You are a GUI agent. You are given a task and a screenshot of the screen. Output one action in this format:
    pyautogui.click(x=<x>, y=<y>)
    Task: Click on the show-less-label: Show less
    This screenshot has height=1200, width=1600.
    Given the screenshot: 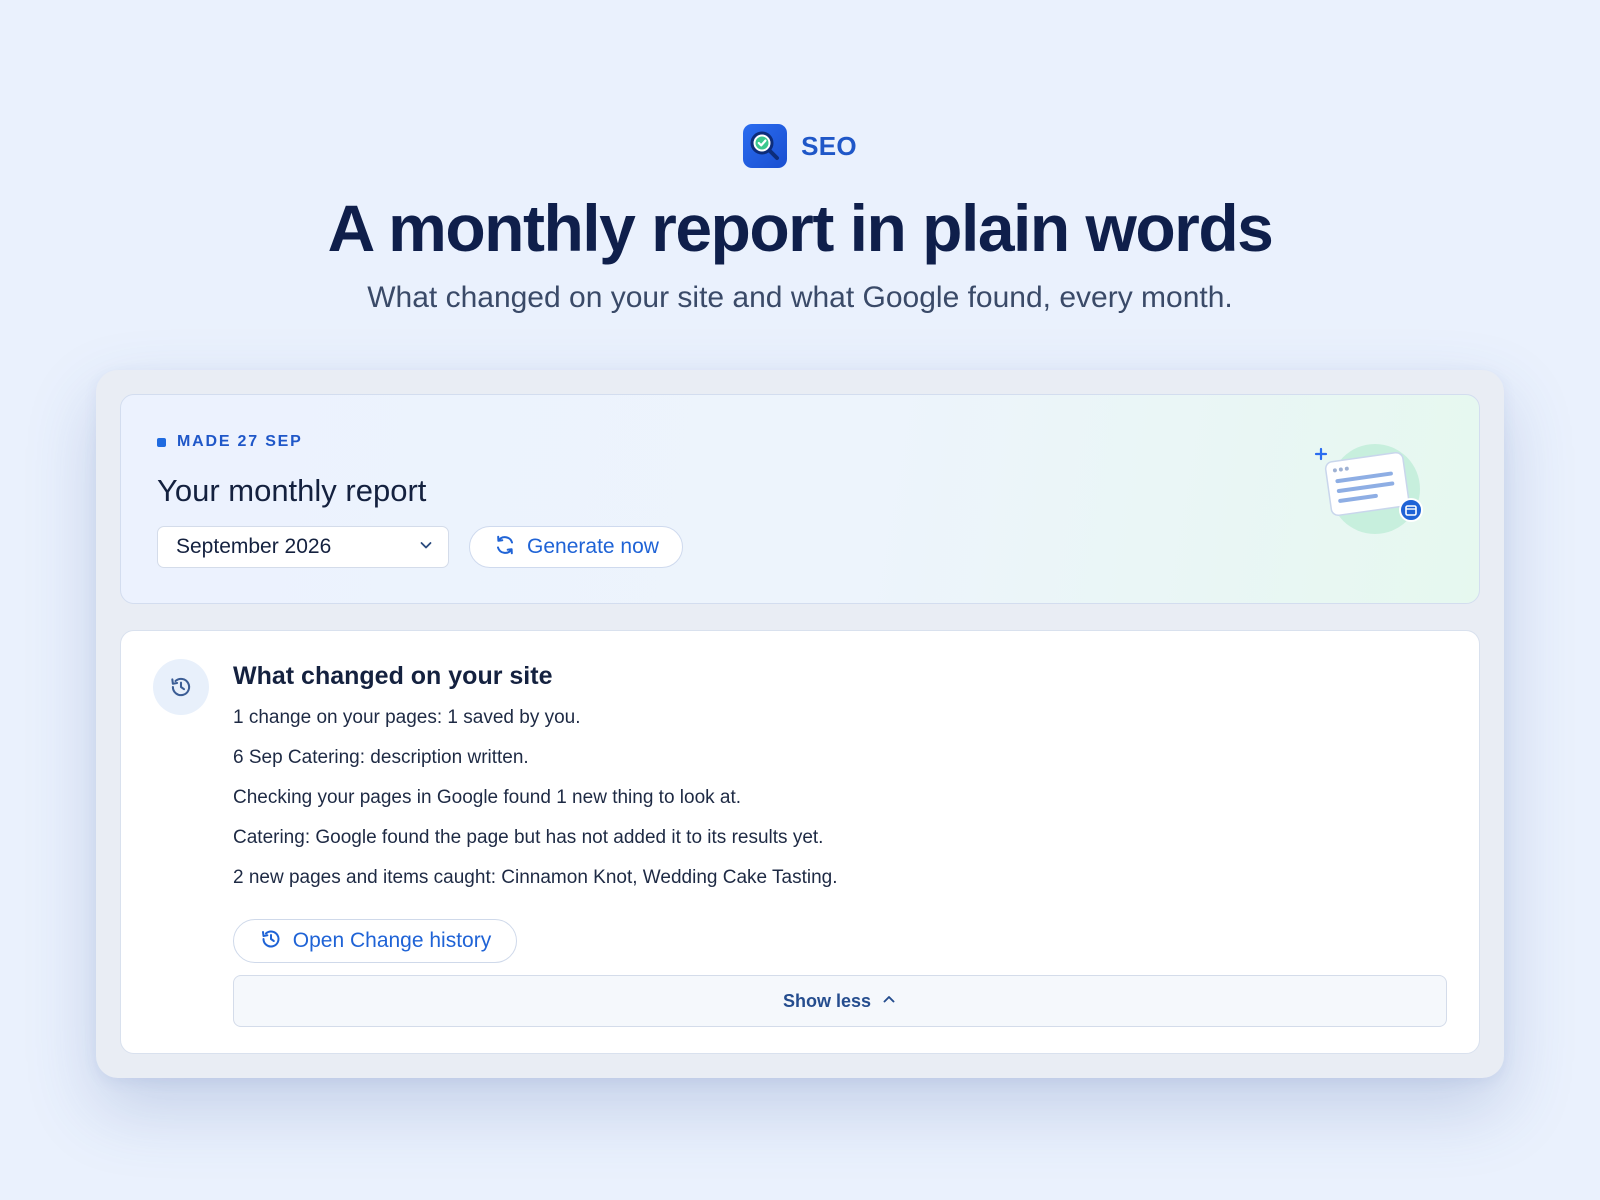 What is the action you would take?
    pyautogui.click(x=827, y=1000)
    